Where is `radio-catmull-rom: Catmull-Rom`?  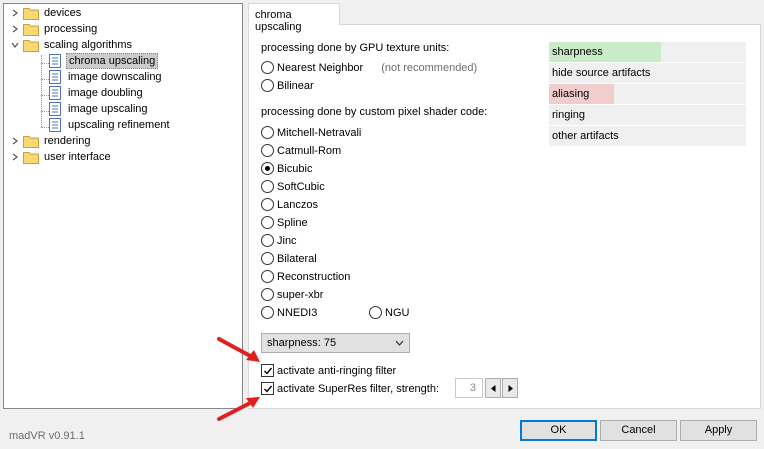
radio-catmull-rom: Catmull-Rom is located at coordinates (301, 150).